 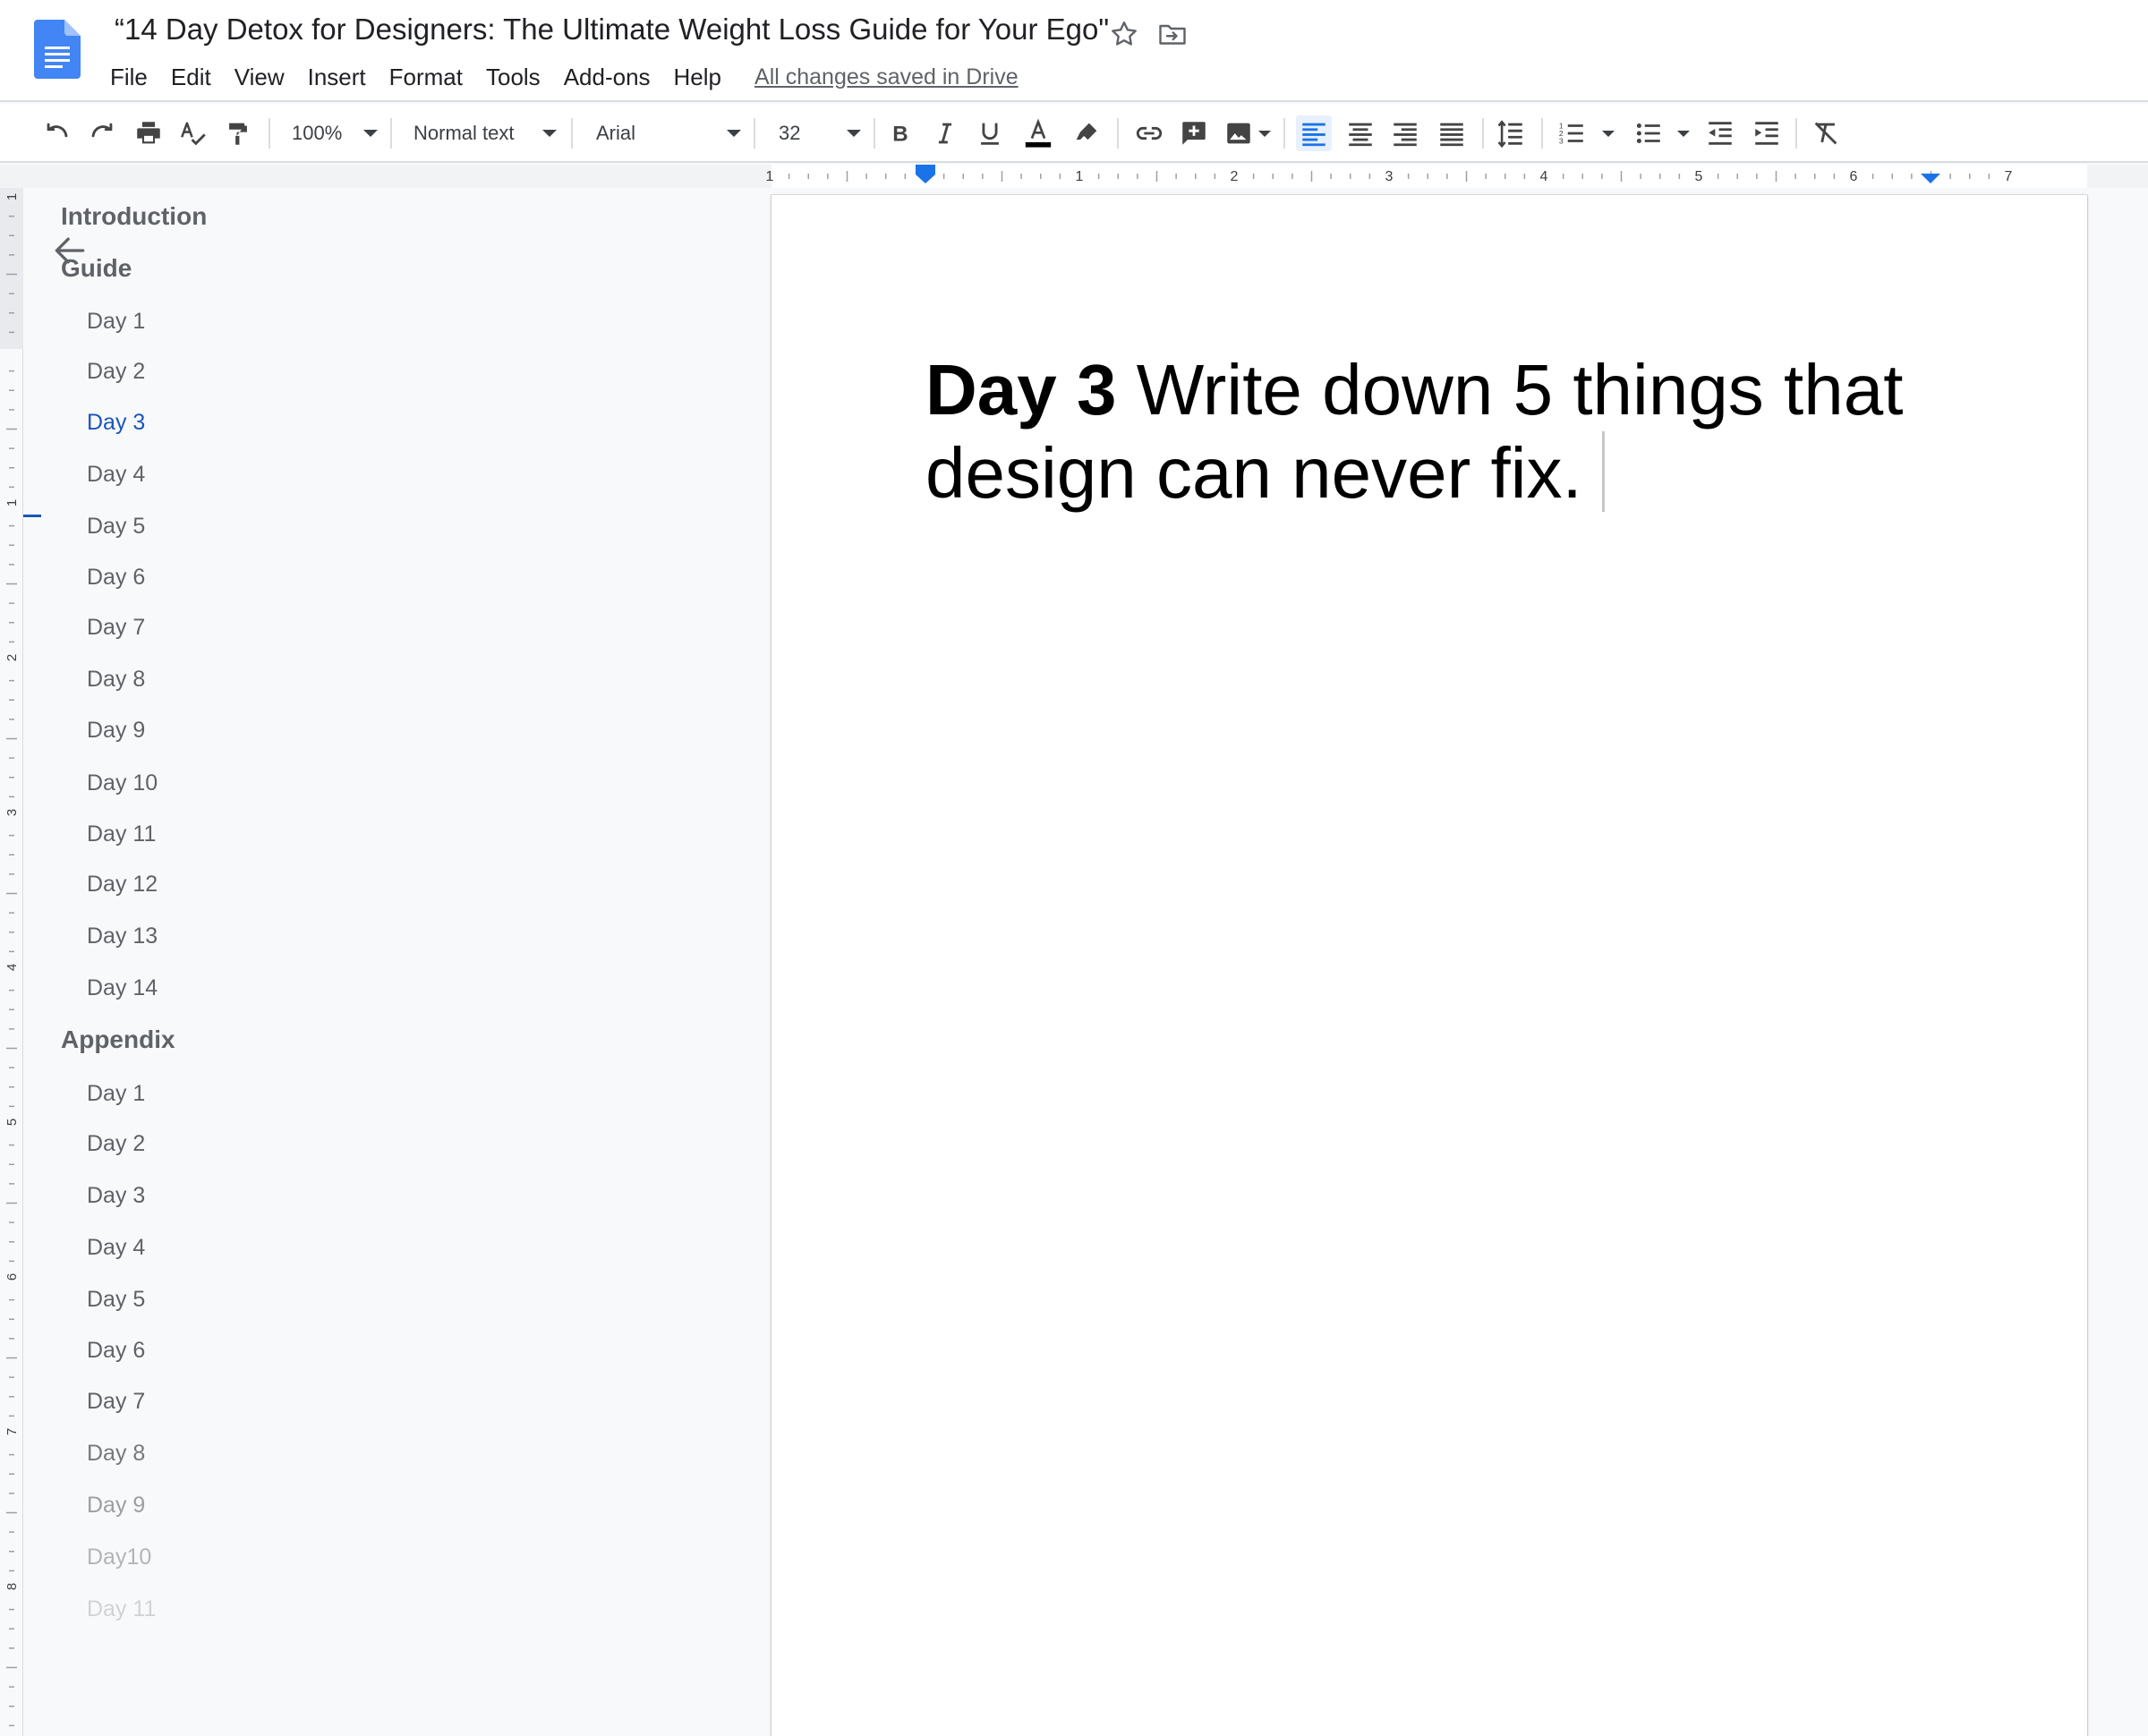 What do you see at coordinates (513, 78) in the screenshot?
I see `menu-tools: Tools` at bounding box center [513, 78].